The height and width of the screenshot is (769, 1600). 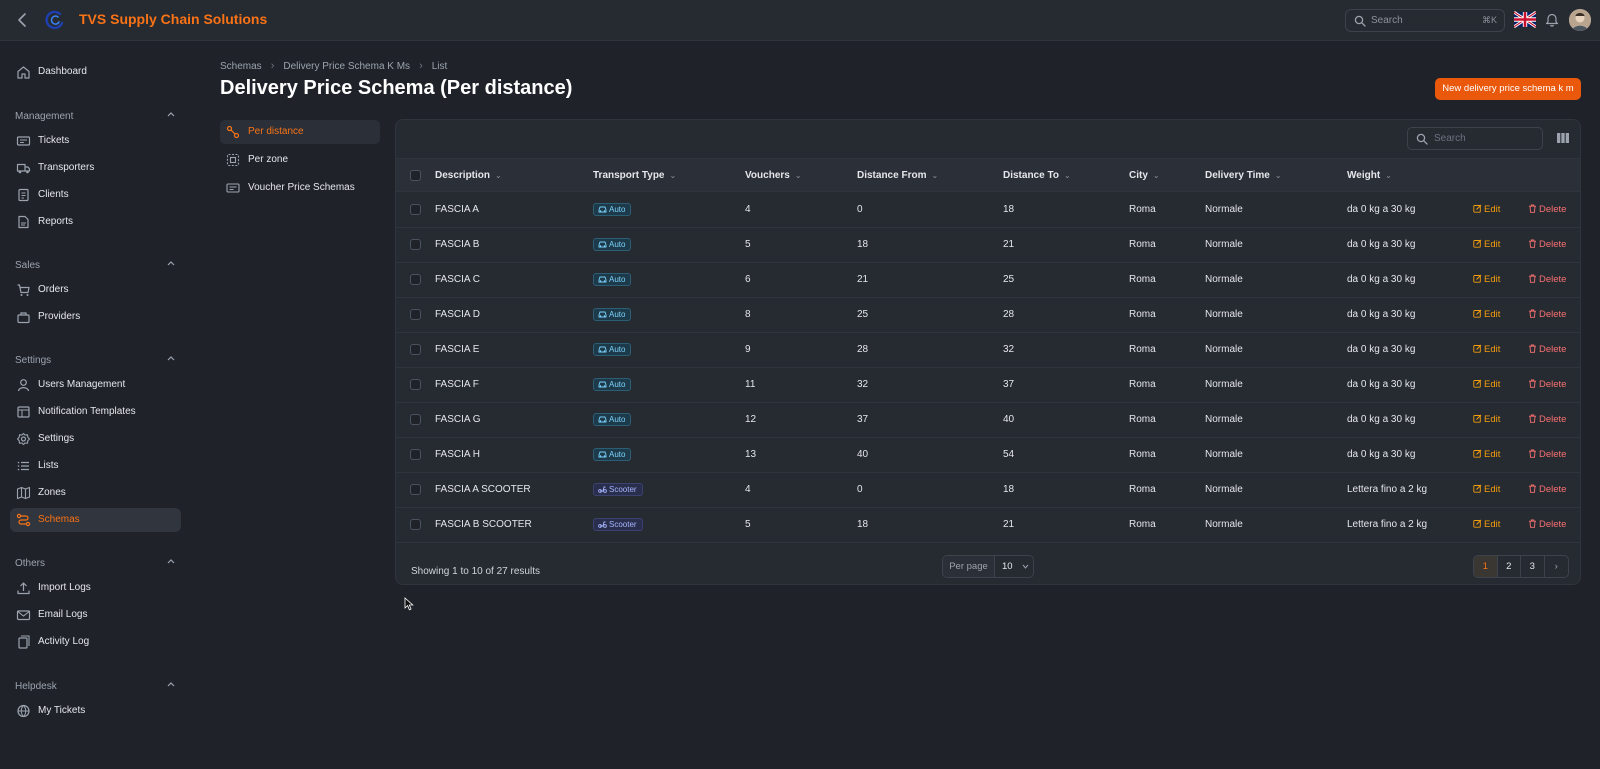 I want to click on sidebar-group-sales: Sales, so click(x=95, y=264).